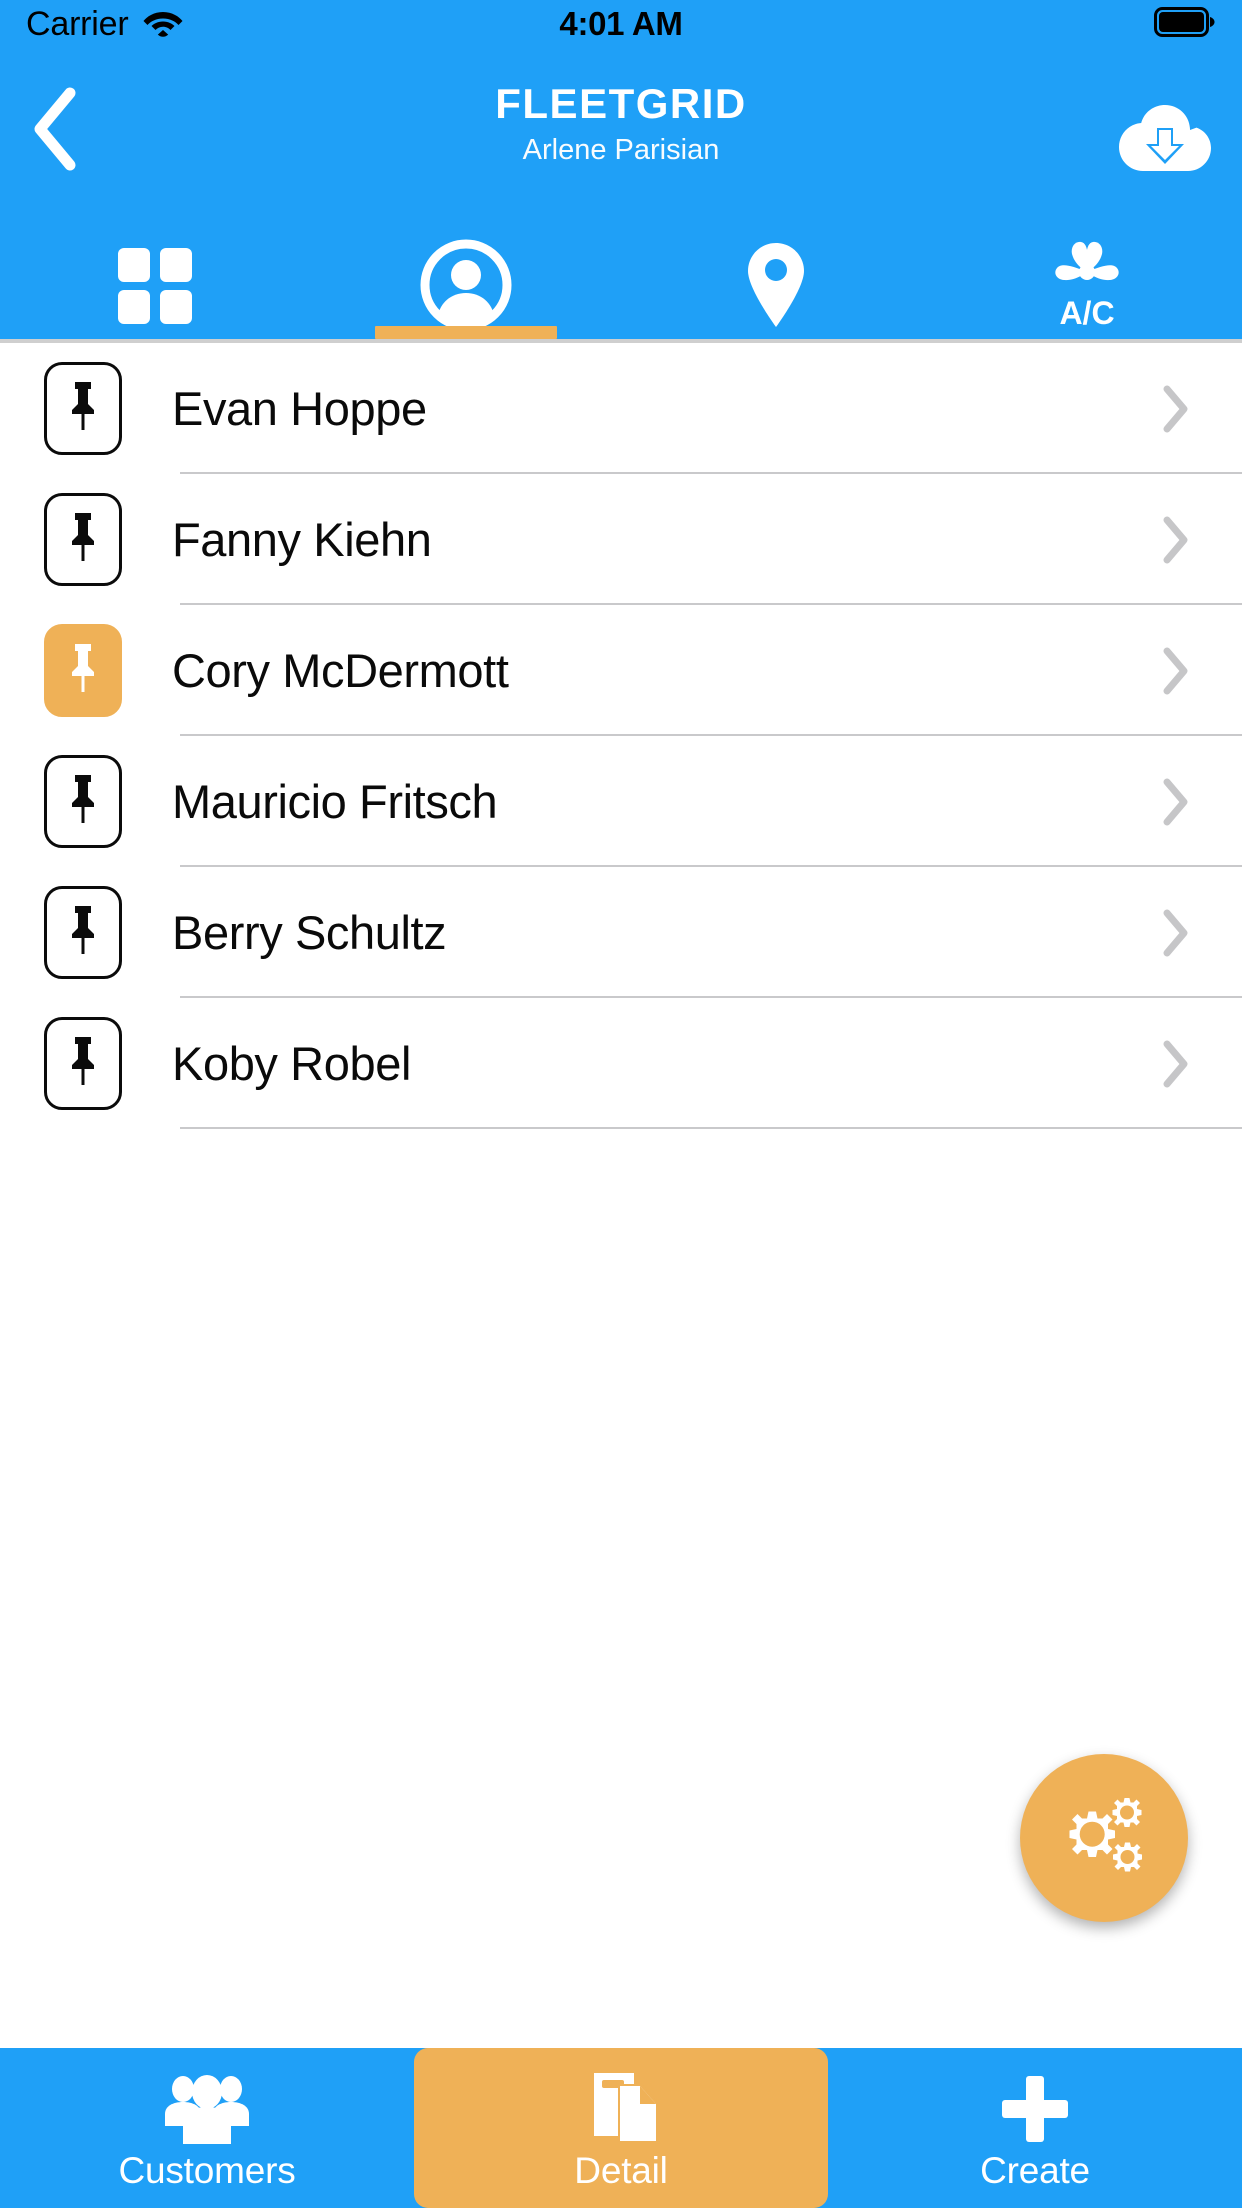 The image size is (1242, 2208). I want to click on segment-tab-customer, so click(466, 289).